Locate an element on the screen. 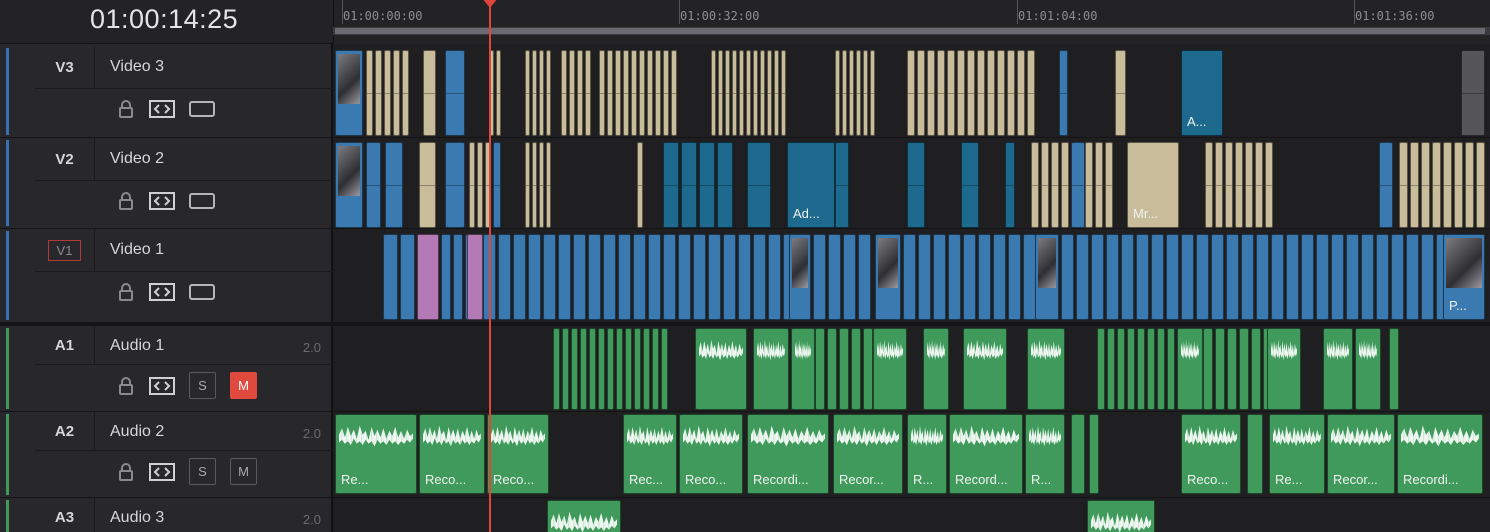 The height and width of the screenshot is (532, 1490). track-code: V2 is located at coordinates (65, 159).